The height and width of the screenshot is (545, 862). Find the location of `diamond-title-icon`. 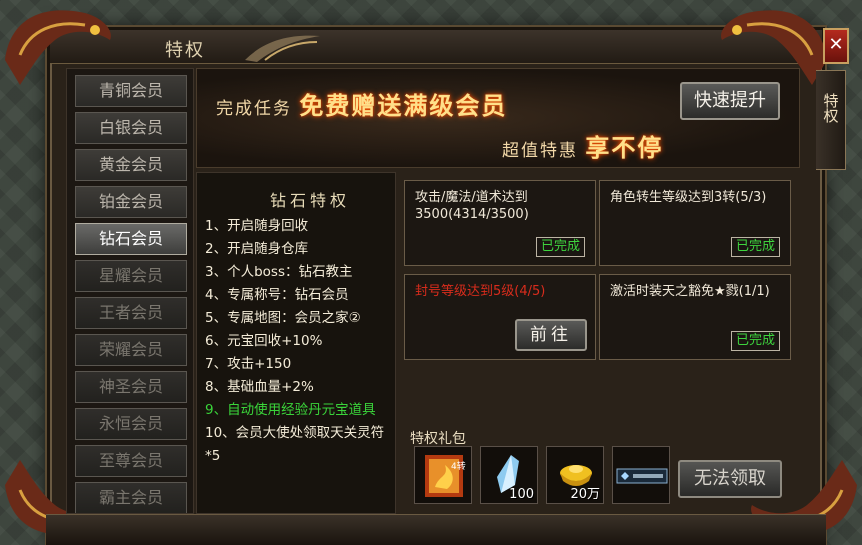

diamond-title-icon is located at coordinates (642, 476).